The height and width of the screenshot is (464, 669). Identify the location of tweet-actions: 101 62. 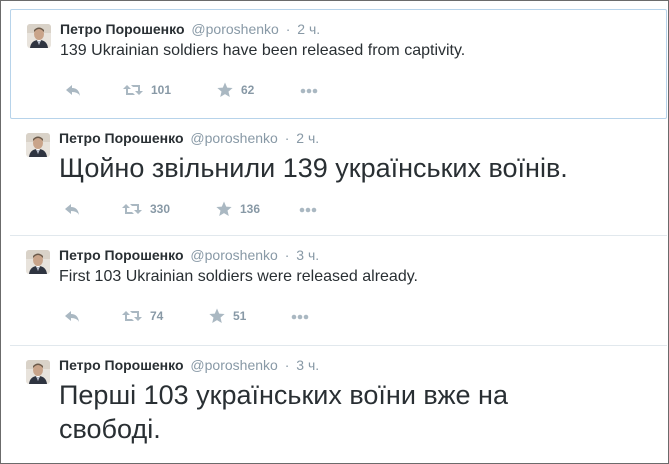
(220, 92).